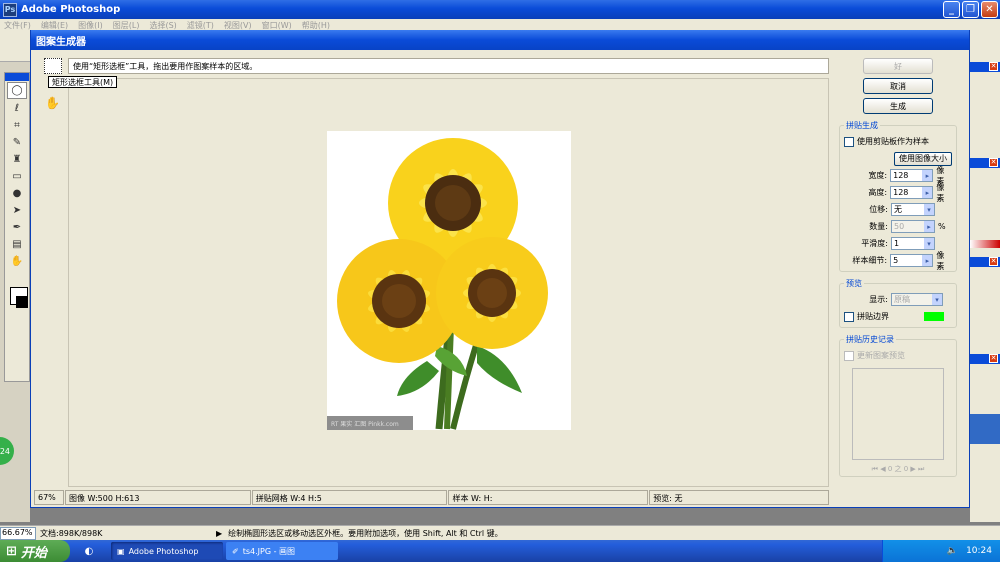 This screenshot has width=1000, height=562. What do you see at coordinates (849, 355) in the screenshot?
I see `update-preview-checkbox` at bounding box center [849, 355].